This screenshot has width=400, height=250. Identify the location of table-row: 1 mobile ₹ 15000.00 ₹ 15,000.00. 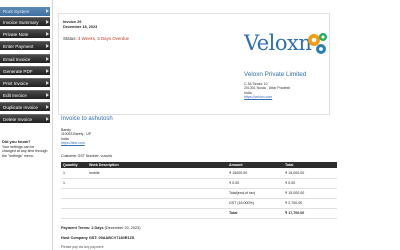
(199, 173).